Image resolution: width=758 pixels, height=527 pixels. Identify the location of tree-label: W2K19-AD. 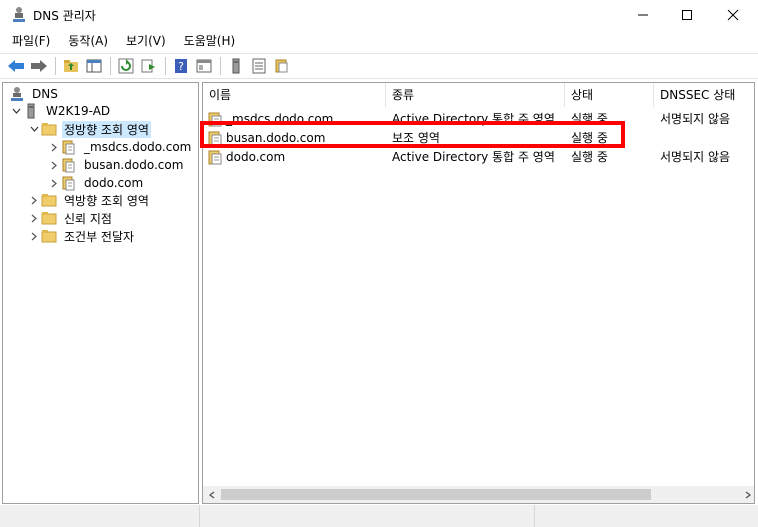
(78, 111).